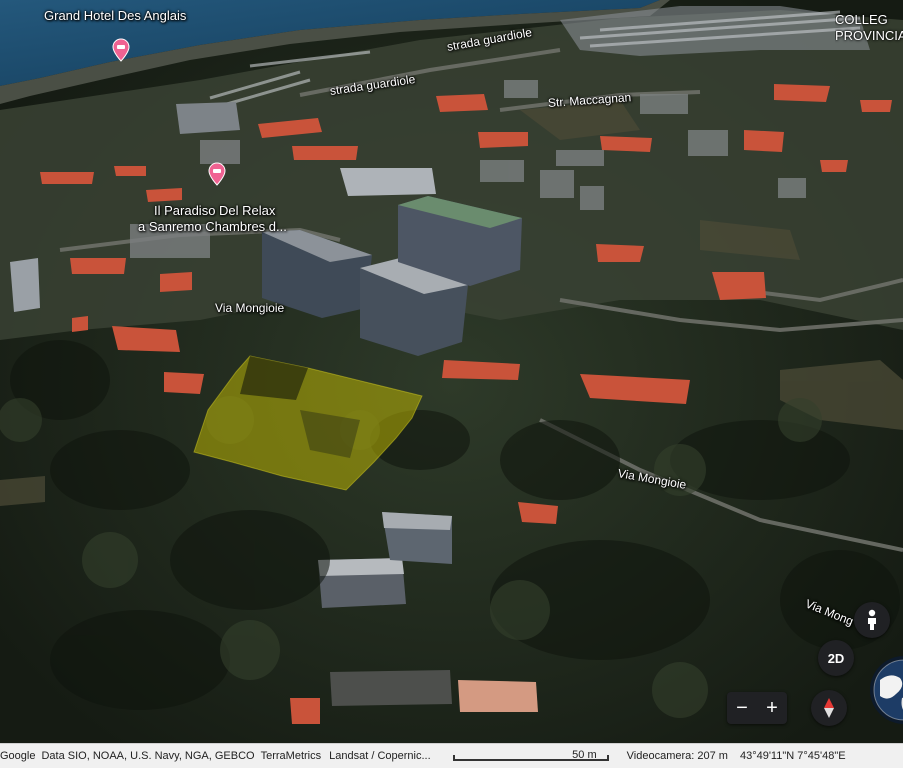 Image resolution: width=903 pixels, height=768 pixels. What do you see at coordinates (498, 696) in the screenshot?
I see `roof-bottom` at bounding box center [498, 696].